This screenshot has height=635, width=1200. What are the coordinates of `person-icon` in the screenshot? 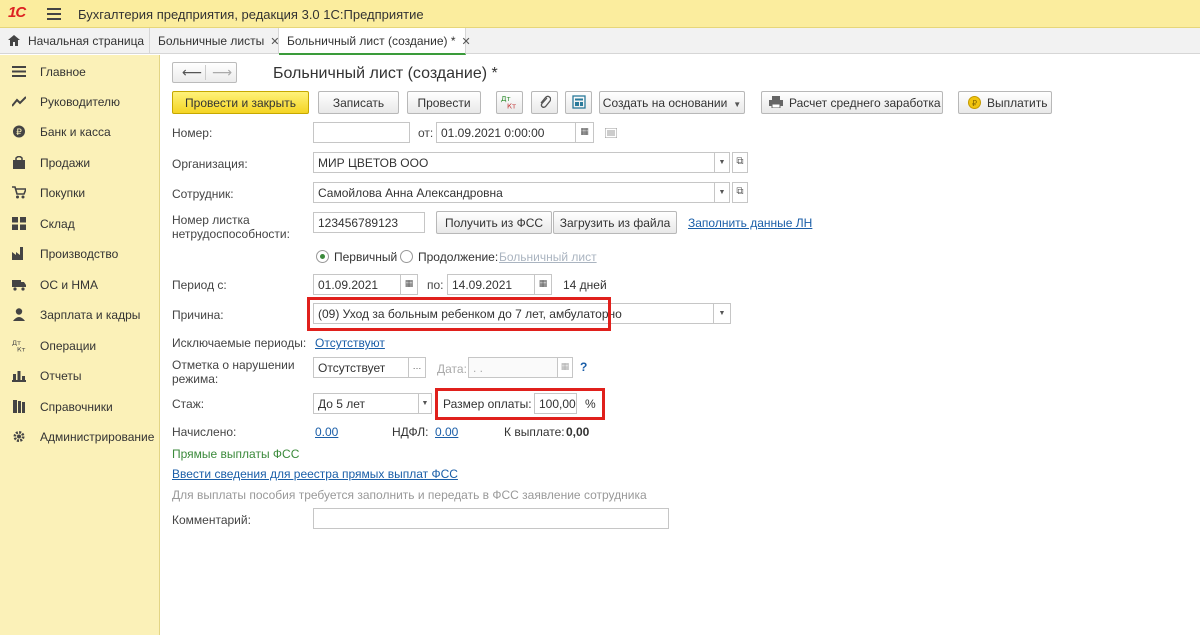 It's located at (19, 314).